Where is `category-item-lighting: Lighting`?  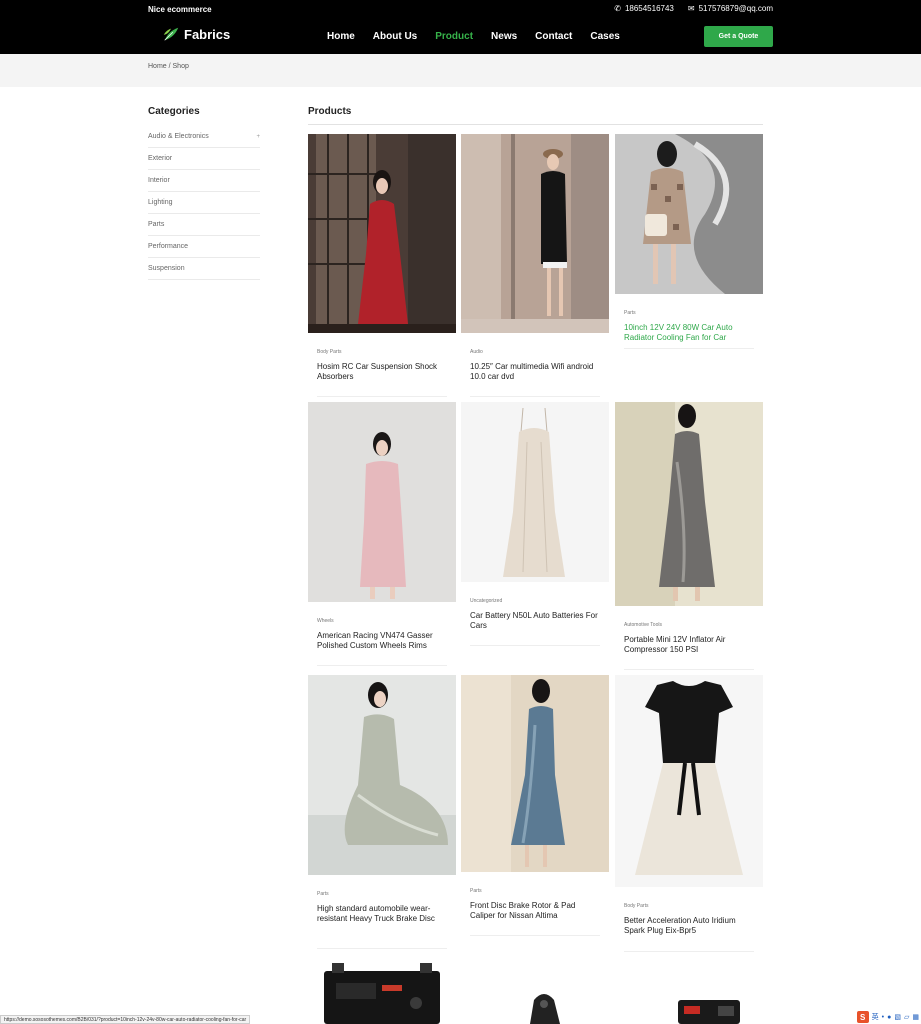
category-item-lighting: Lighting is located at coordinates (204, 203).